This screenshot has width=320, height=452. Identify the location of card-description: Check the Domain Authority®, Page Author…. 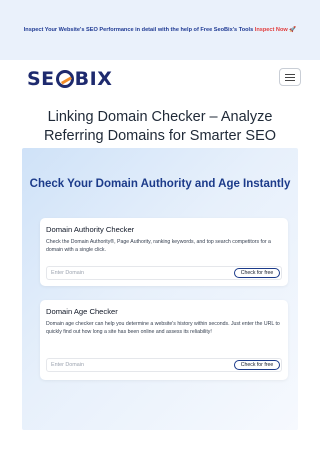
(158, 246).